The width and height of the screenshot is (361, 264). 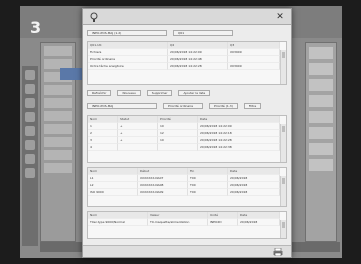 I want to click on table-cell: T0er-type 9000/Normal, so click(x=118, y=222).